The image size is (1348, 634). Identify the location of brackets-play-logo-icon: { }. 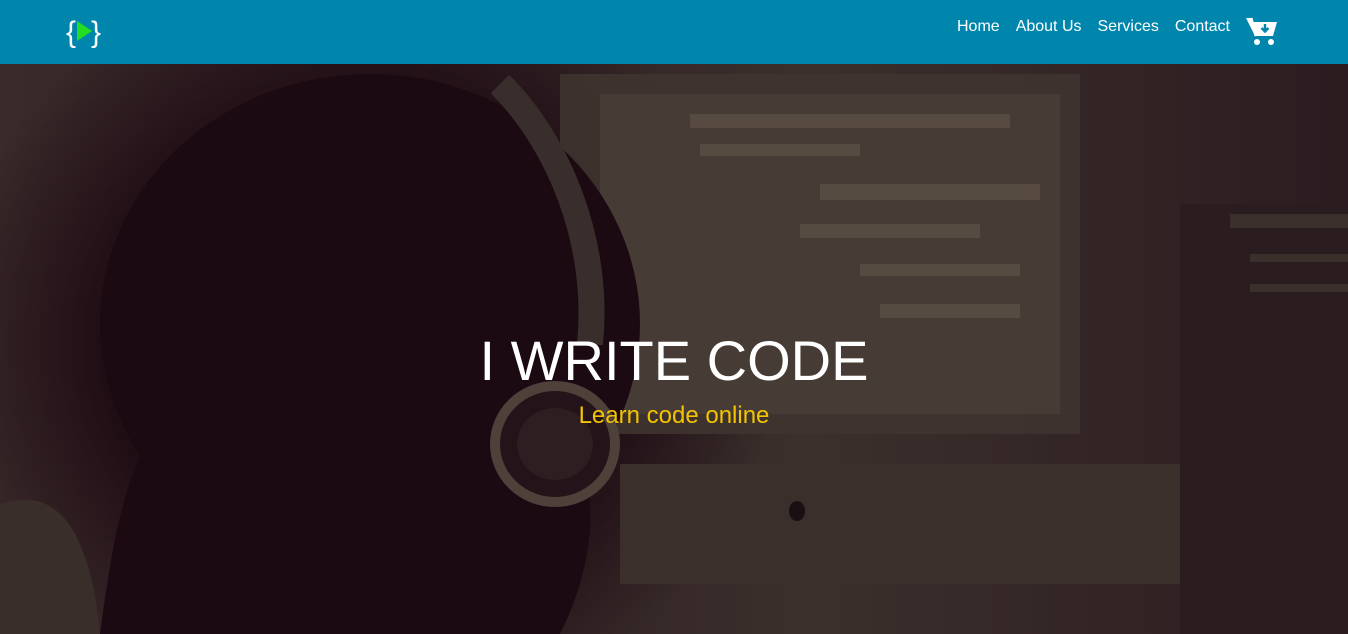
(84, 31).